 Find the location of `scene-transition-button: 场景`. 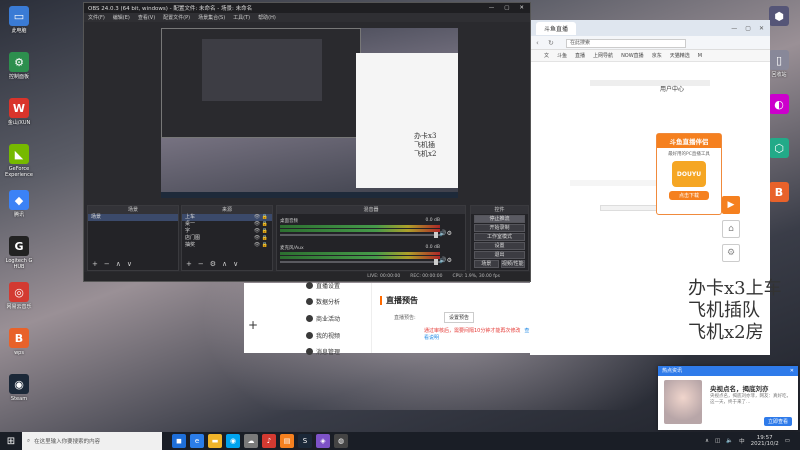

scene-transition-button: 场景 is located at coordinates (486, 264).